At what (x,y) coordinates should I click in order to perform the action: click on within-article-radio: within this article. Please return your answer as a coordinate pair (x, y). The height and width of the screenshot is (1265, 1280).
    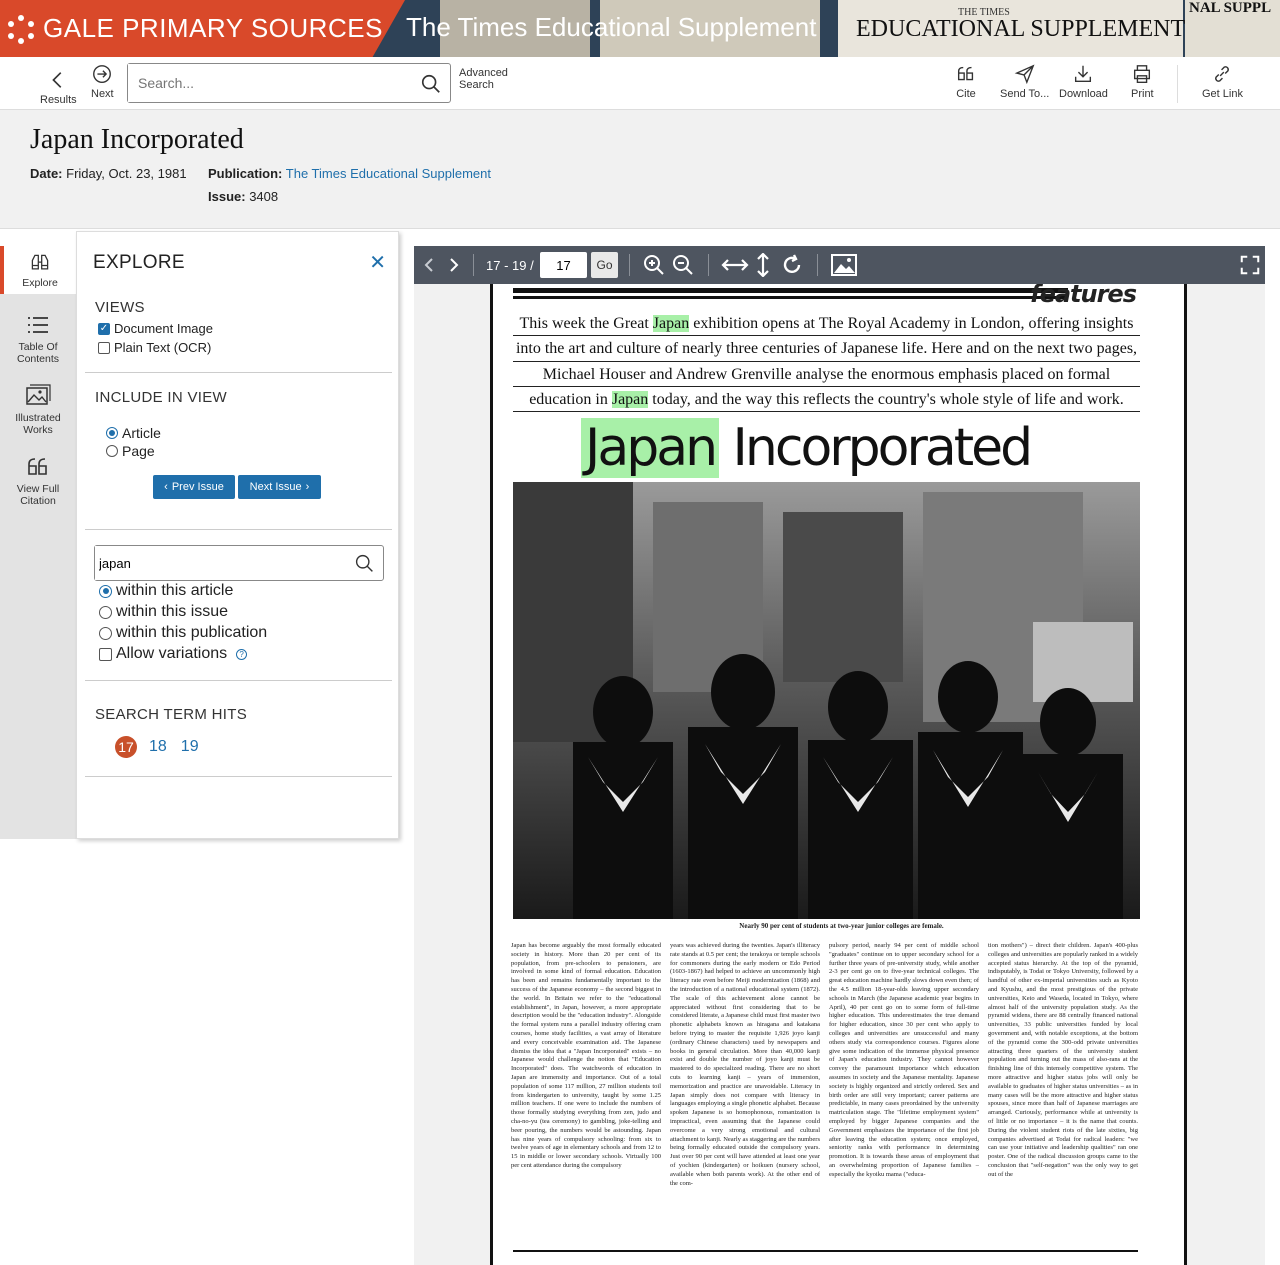
    Looking at the image, I should click on (166, 591).